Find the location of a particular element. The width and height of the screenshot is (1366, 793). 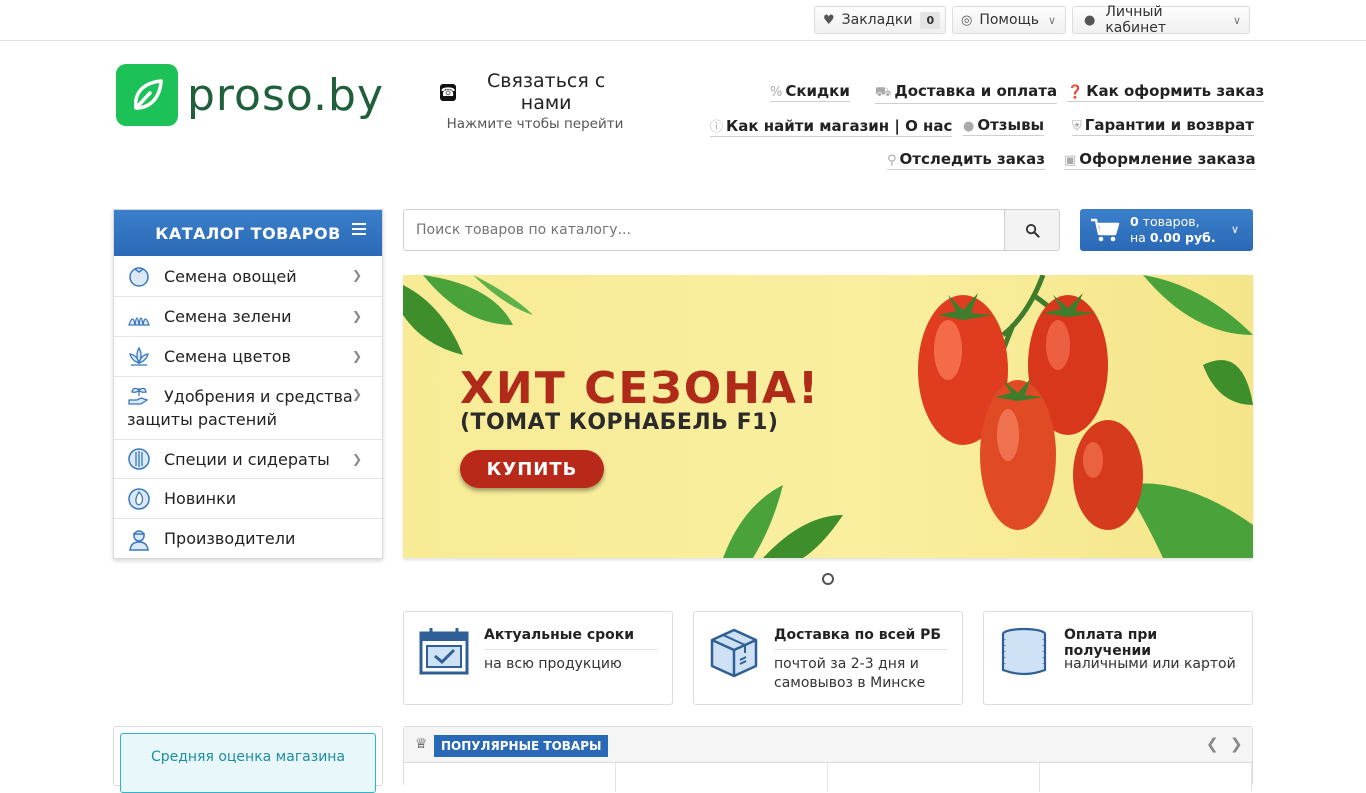

search-input is located at coordinates (704, 230).